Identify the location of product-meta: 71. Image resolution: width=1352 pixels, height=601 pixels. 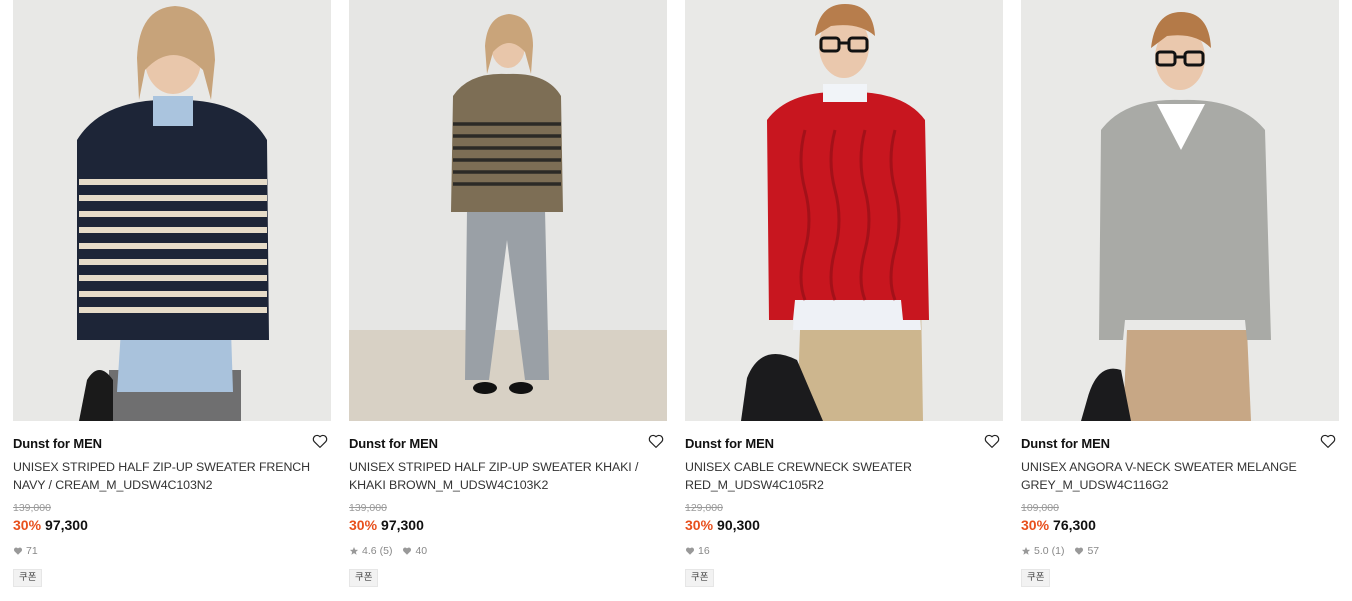
(172, 551).